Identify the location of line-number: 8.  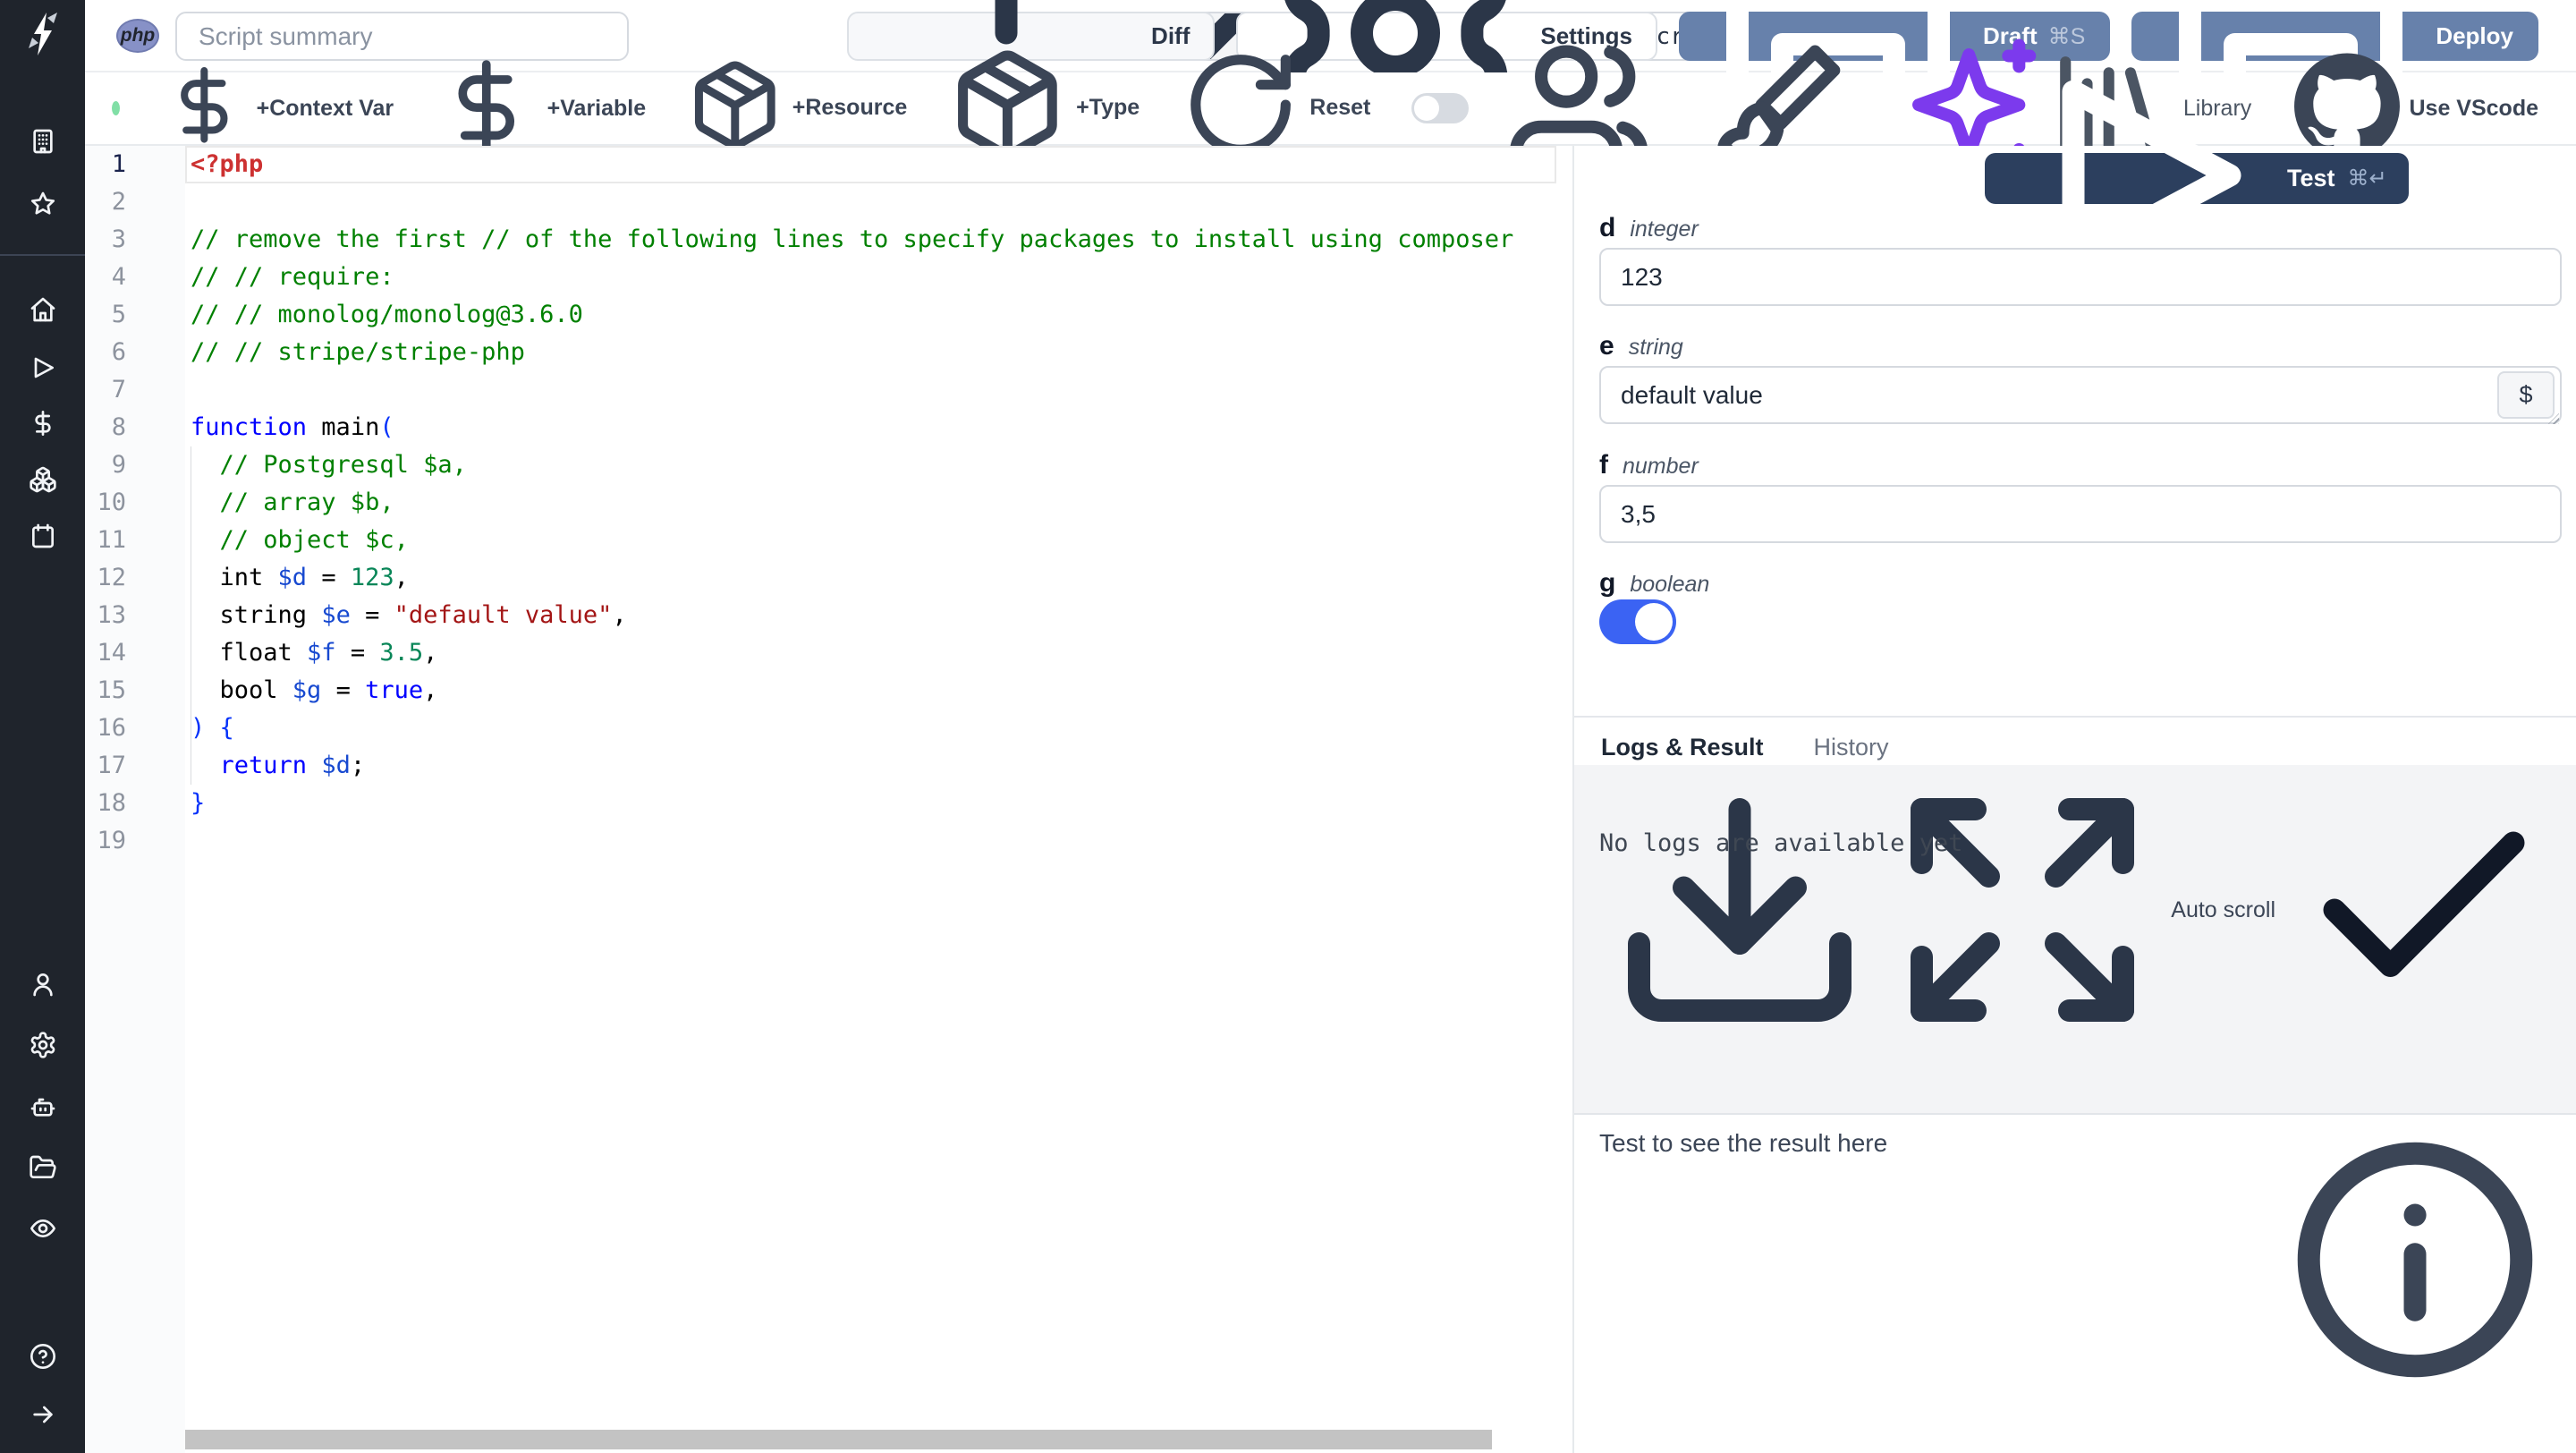
(118, 427).